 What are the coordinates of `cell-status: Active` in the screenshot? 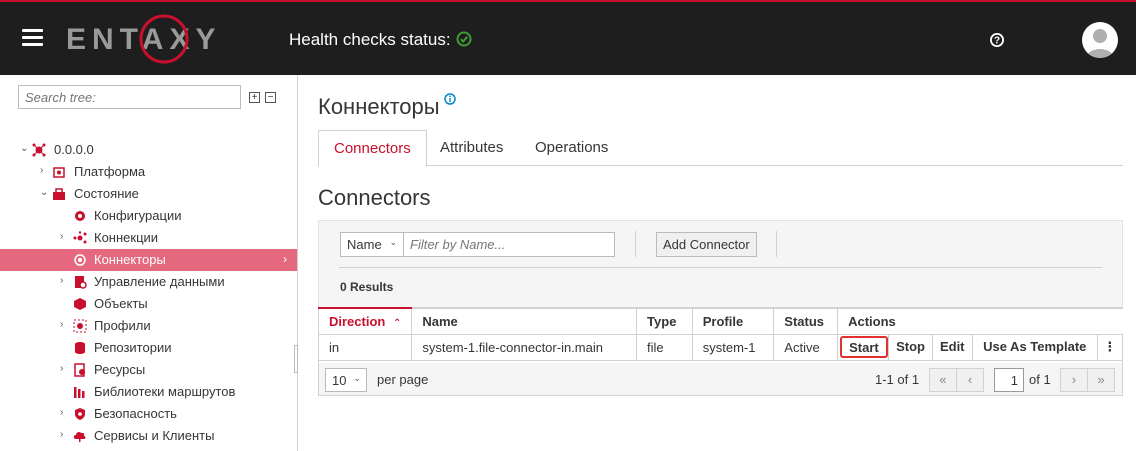 It's located at (806, 347).